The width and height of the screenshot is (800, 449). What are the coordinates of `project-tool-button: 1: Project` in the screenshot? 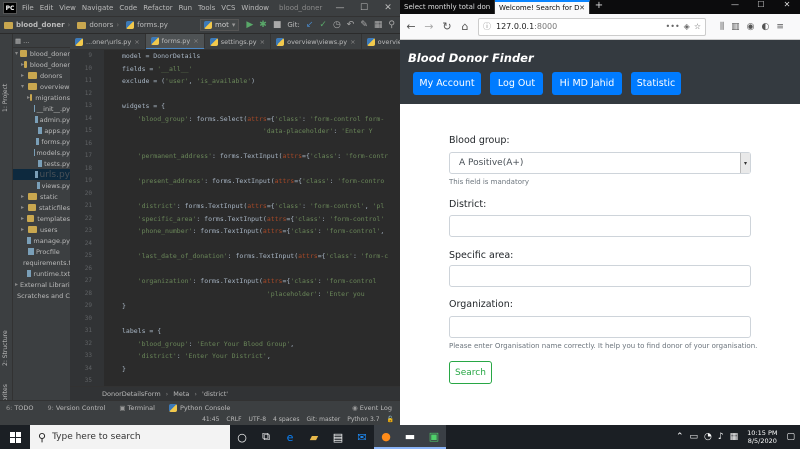 It's located at (5, 98).